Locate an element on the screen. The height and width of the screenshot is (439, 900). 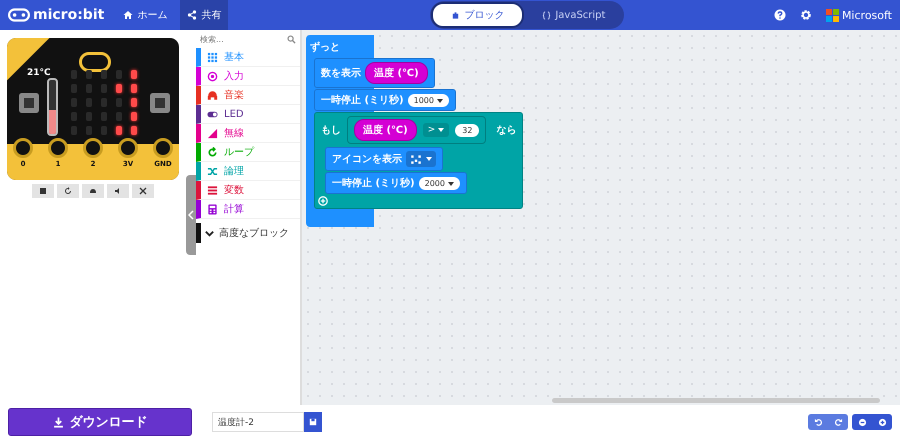
block-label: アイコンを表示 is located at coordinates (366, 159).